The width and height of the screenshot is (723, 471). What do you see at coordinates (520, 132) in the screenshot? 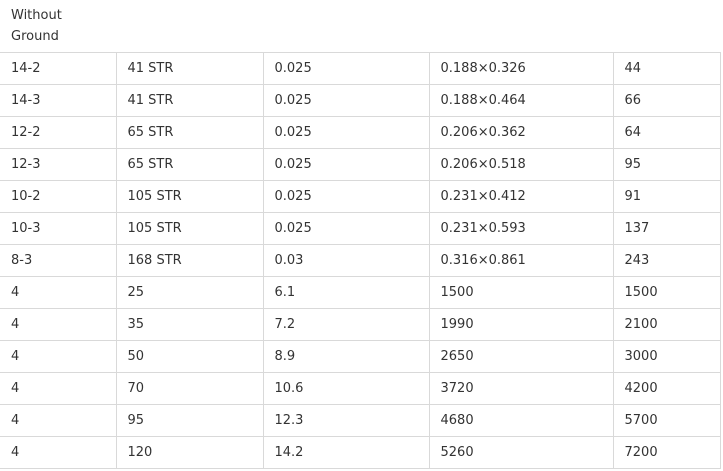
I see `table-cell: 0.206×0.362` at bounding box center [520, 132].